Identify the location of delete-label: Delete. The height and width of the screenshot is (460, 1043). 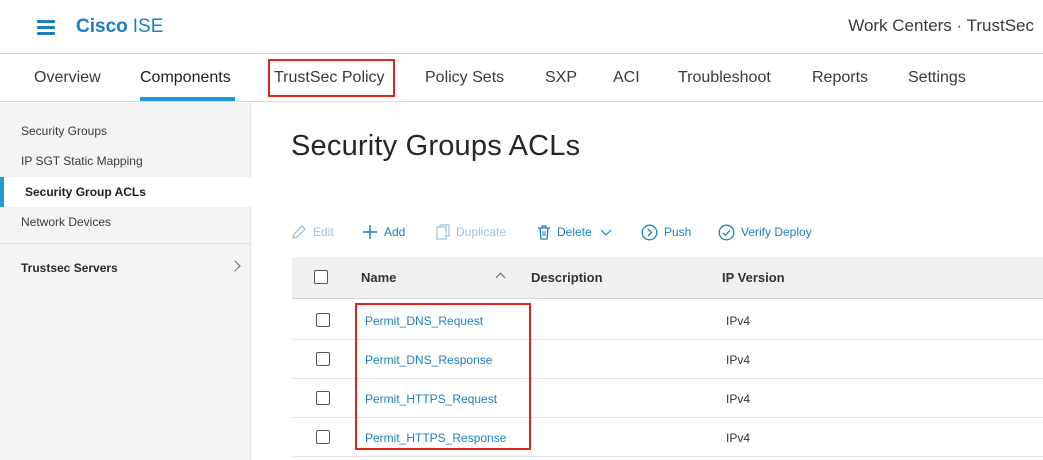
(574, 232).